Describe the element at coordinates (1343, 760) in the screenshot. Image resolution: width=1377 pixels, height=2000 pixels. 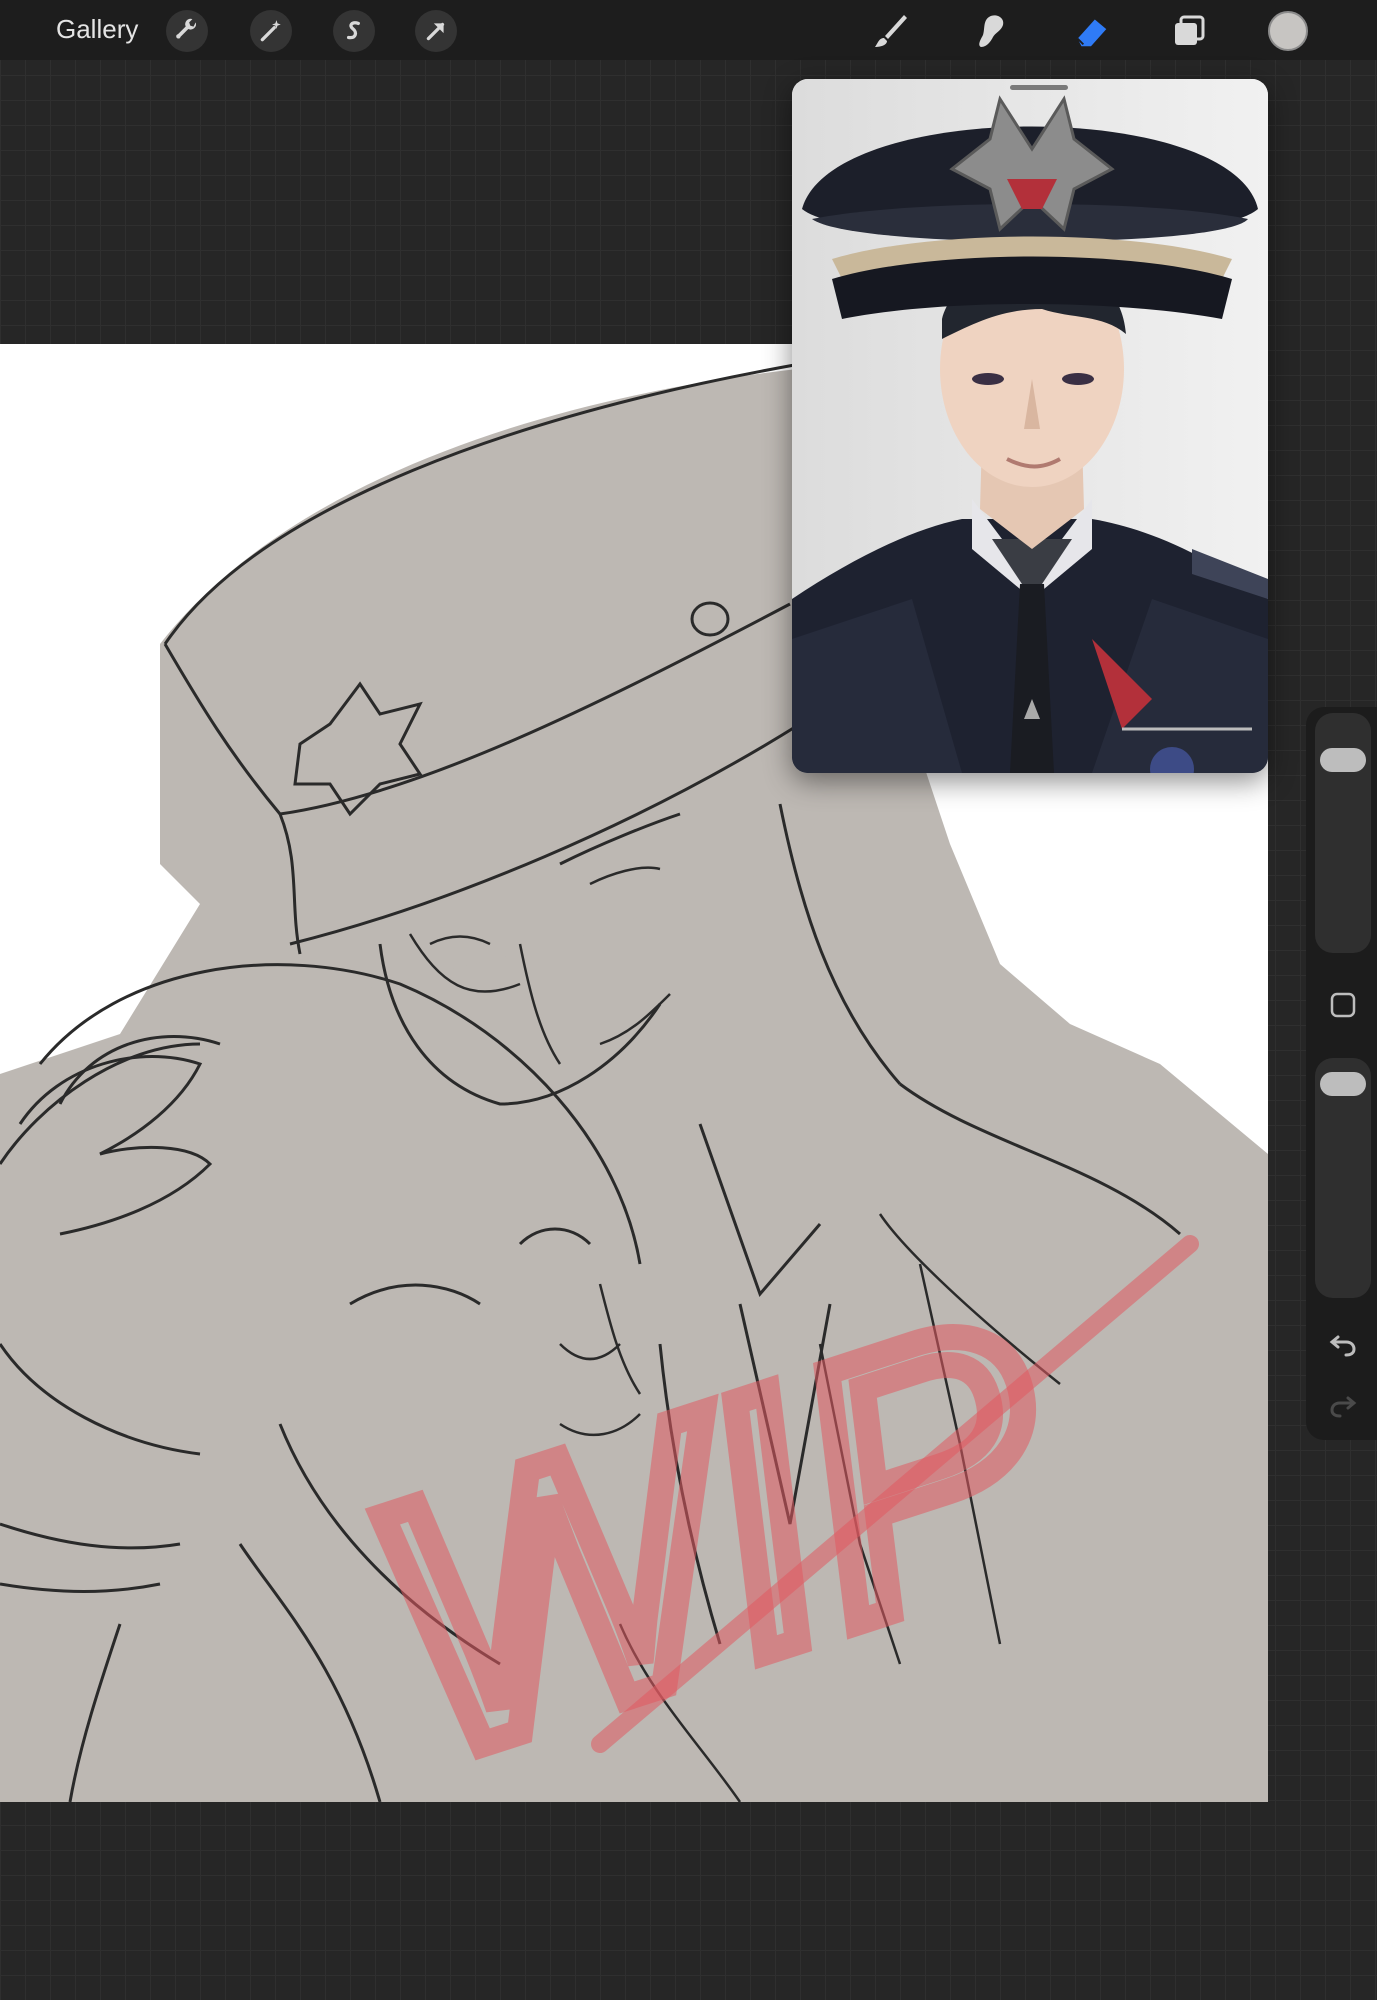
I see `brush-size-thumb` at that location.